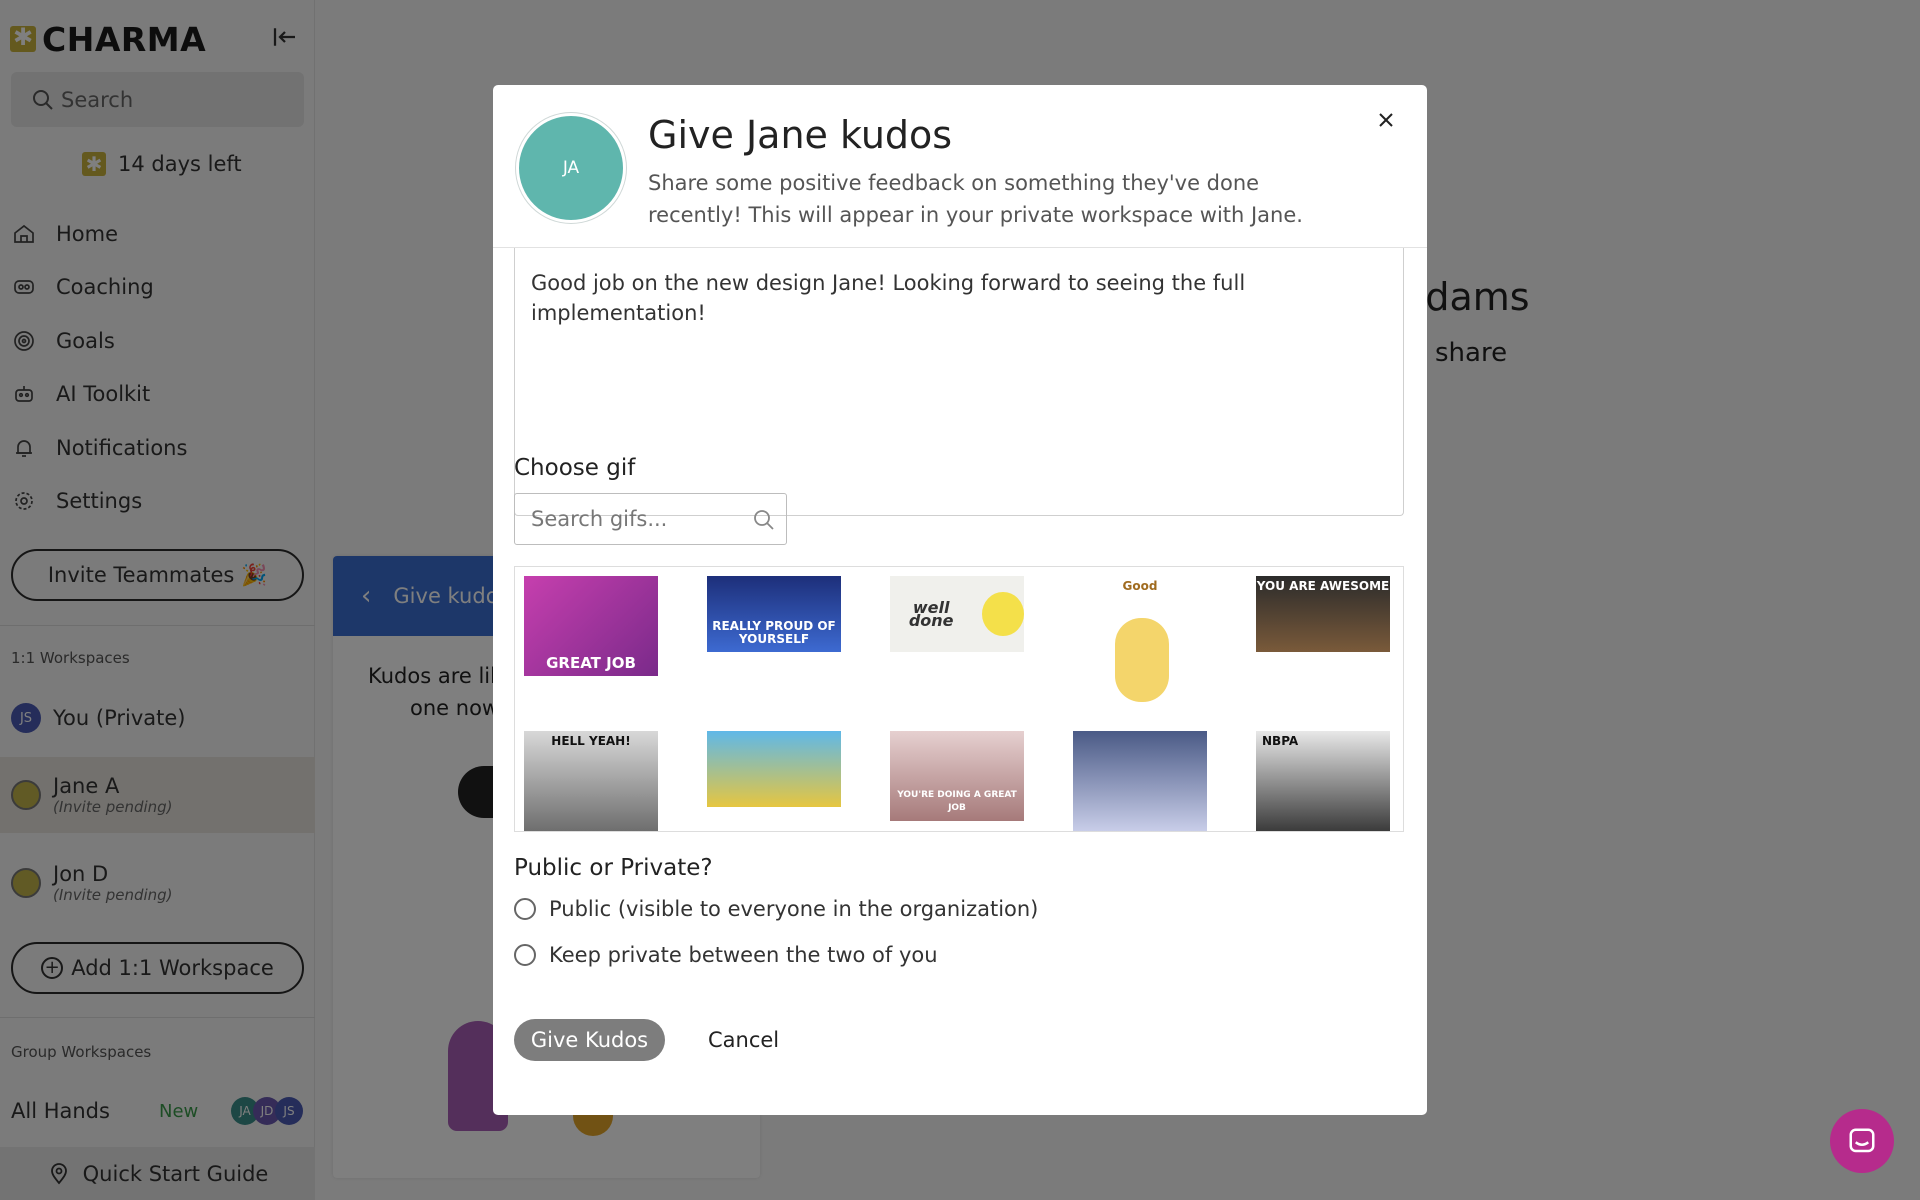 Image resolution: width=1920 pixels, height=1200 pixels. What do you see at coordinates (591, 781) in the screenshot?
I see `gif-option: HELL YEAH!` at bounding box center [591, 781].